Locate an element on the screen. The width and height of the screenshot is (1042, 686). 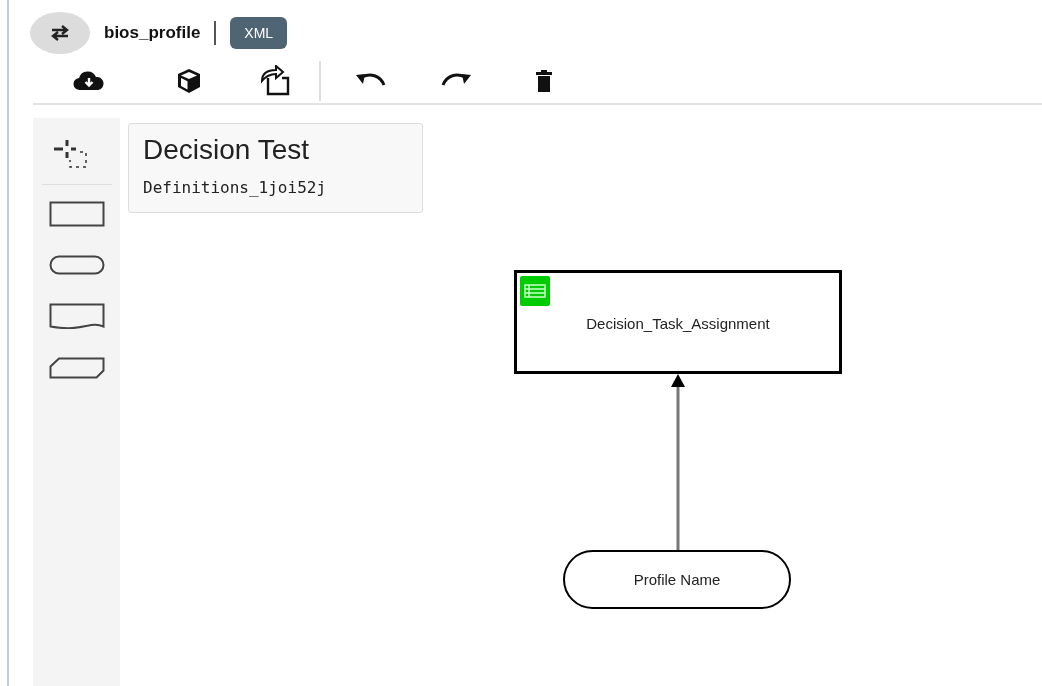
rectangle-icon is located at coordinates (76, 214).